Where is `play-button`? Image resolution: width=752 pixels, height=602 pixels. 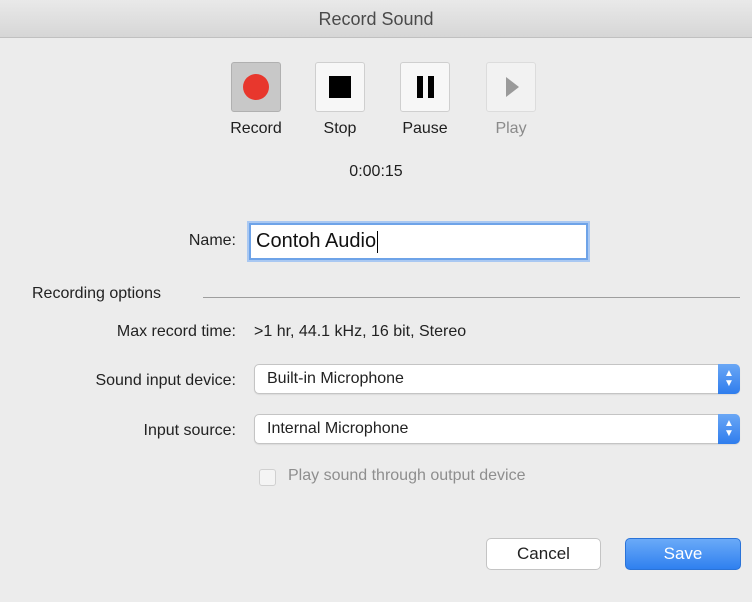
play-button is located at coordinates (511, 87).